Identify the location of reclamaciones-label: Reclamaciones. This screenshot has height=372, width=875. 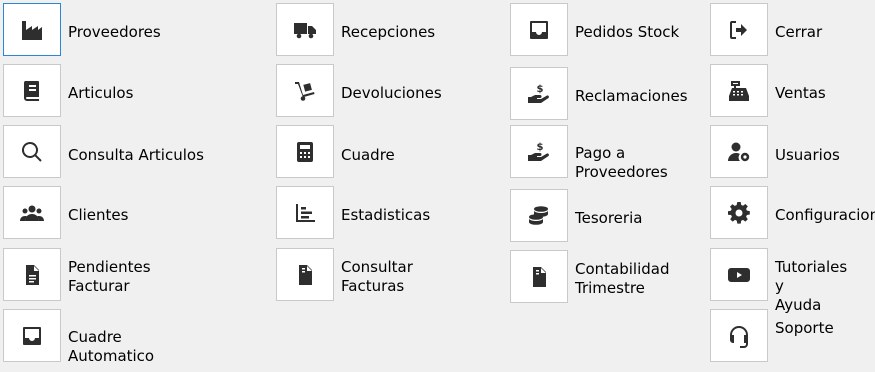
(631, 96).